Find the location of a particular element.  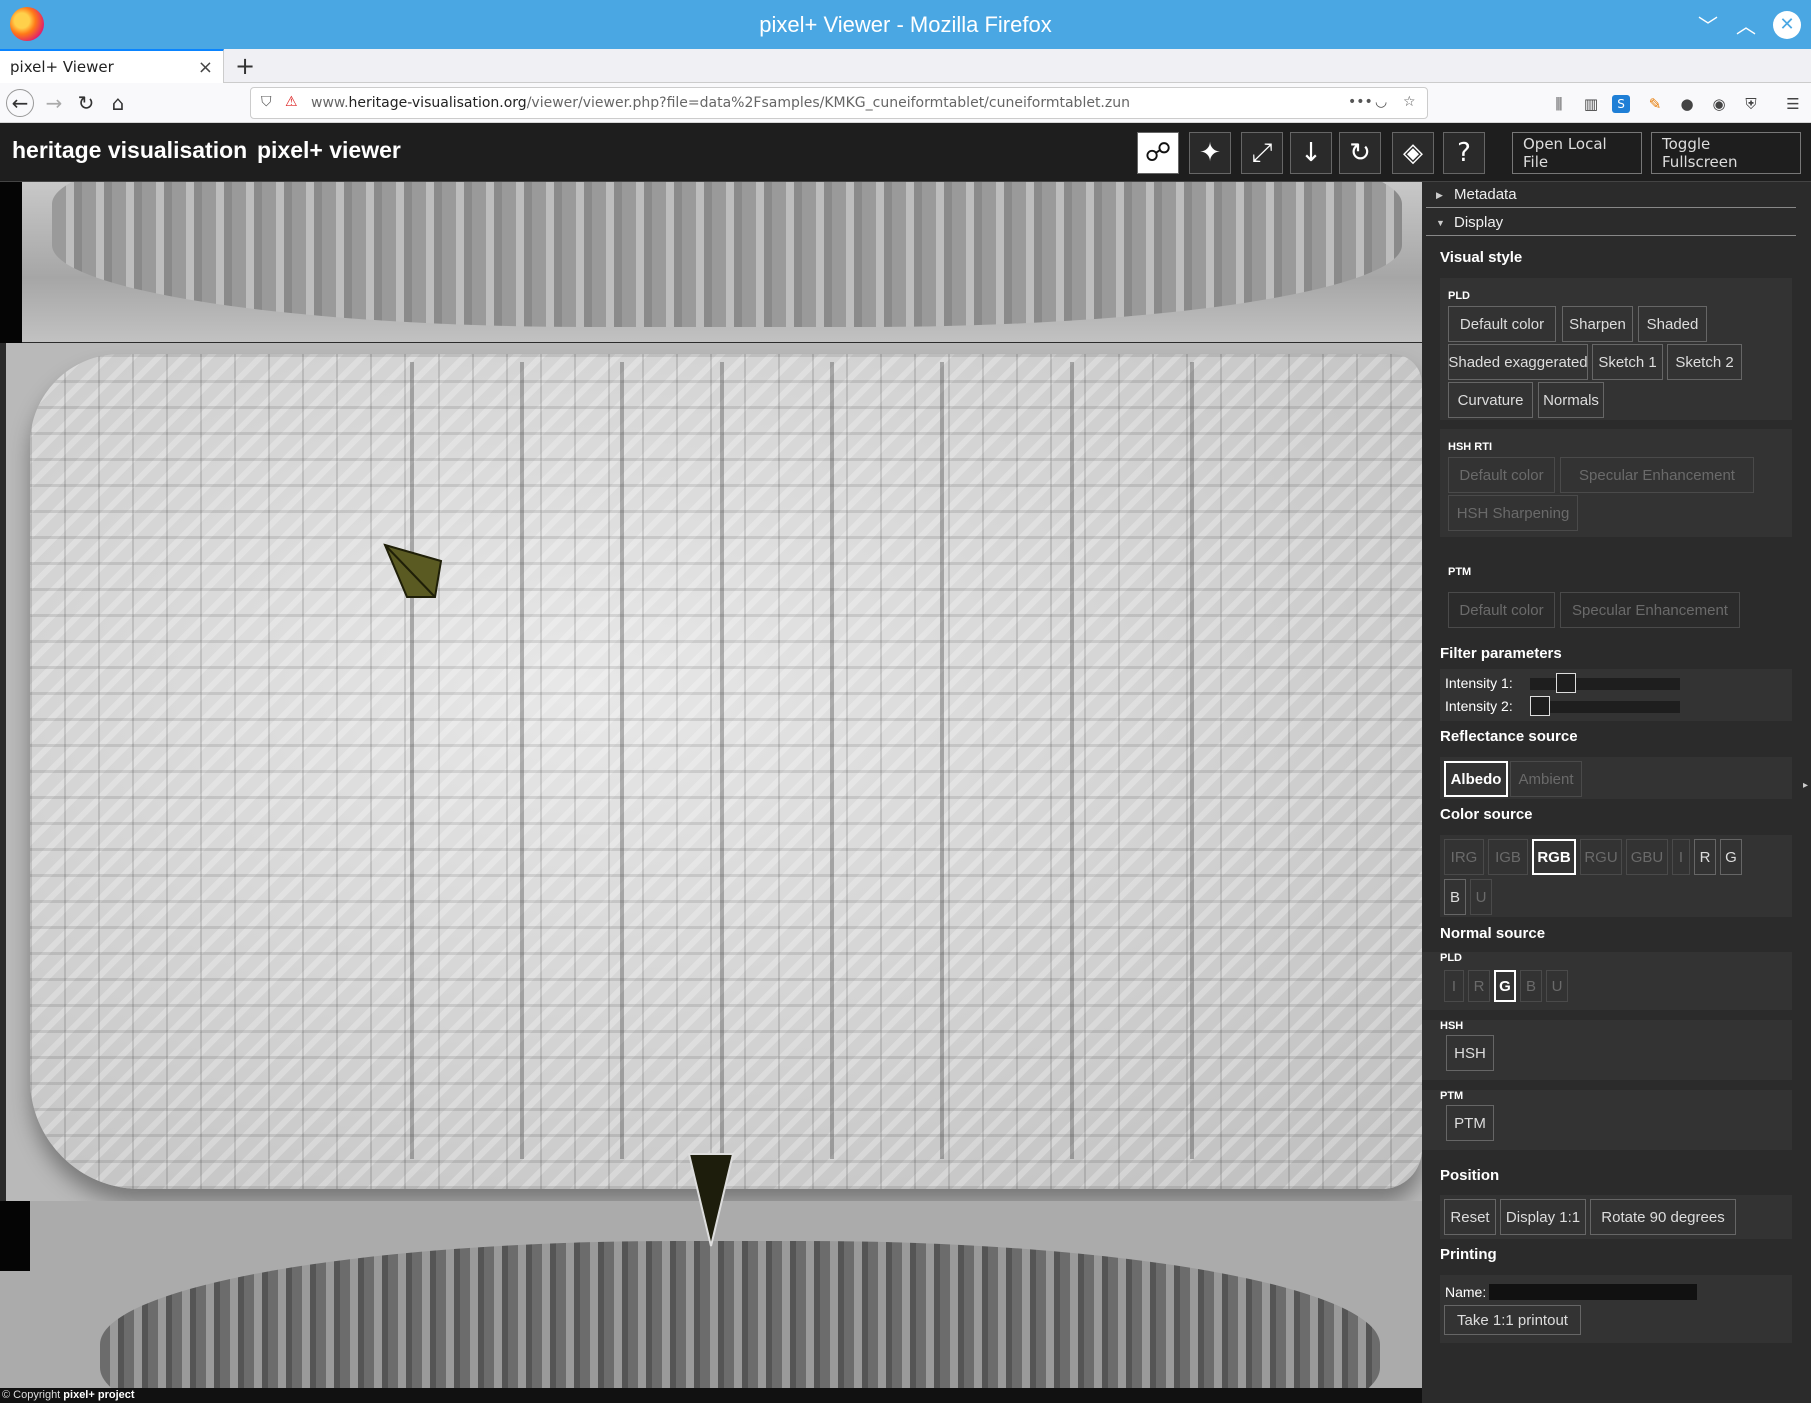

firefox-logo-icon is located at coordinates (27, 24).